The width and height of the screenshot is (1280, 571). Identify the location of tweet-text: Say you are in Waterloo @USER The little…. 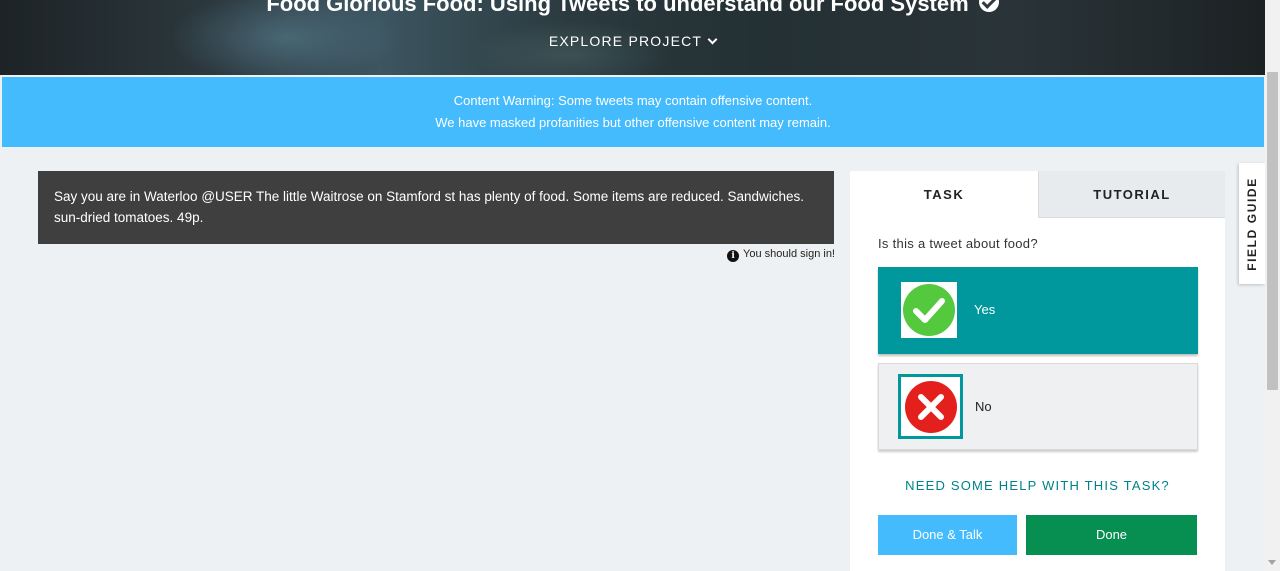
(429, 207).